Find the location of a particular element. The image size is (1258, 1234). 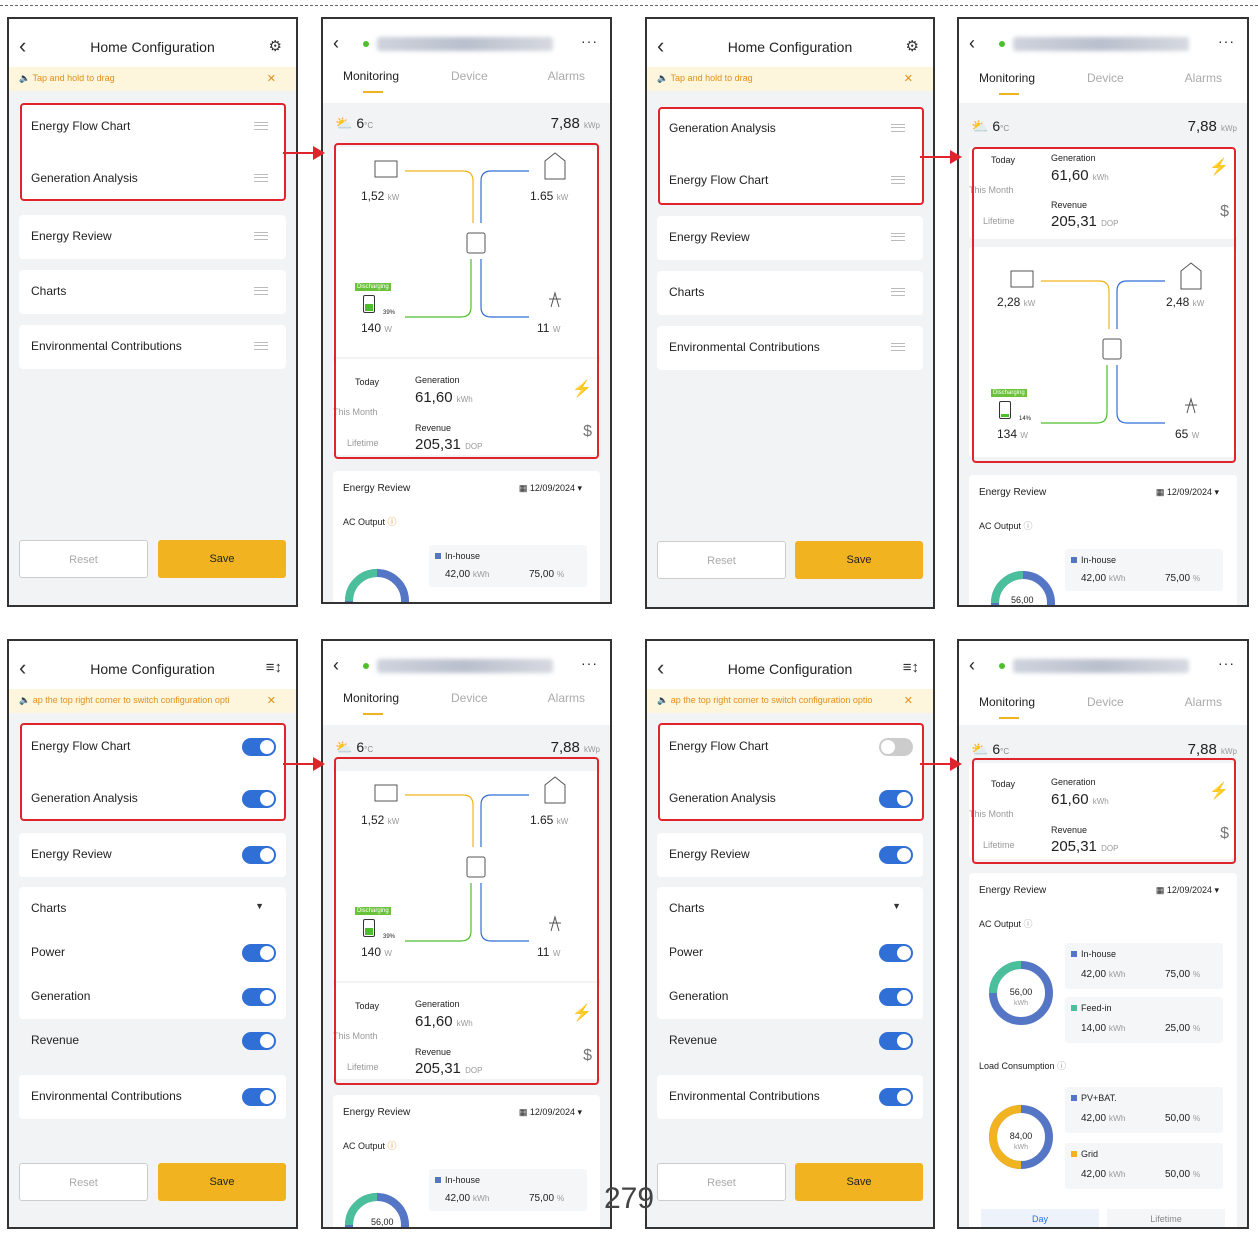

page-title: Home Configuration is located at coordinates (790, 47).